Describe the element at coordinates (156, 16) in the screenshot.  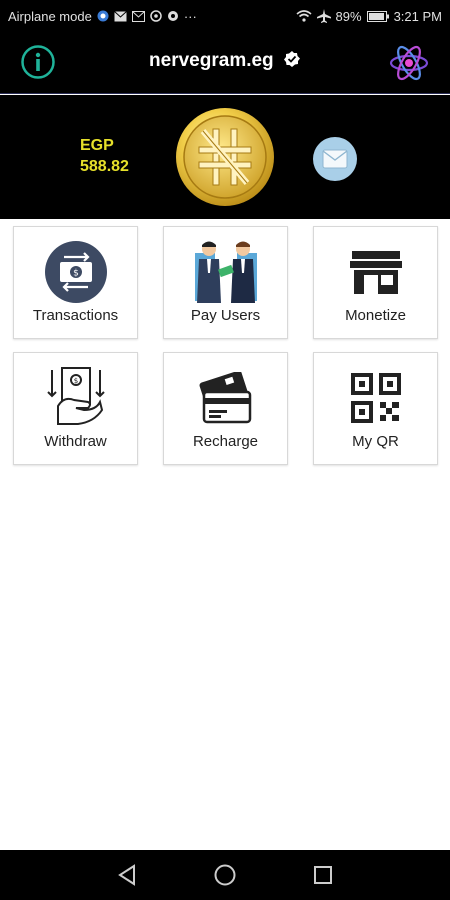
I see `whatsapp-notification-icon` at that location.